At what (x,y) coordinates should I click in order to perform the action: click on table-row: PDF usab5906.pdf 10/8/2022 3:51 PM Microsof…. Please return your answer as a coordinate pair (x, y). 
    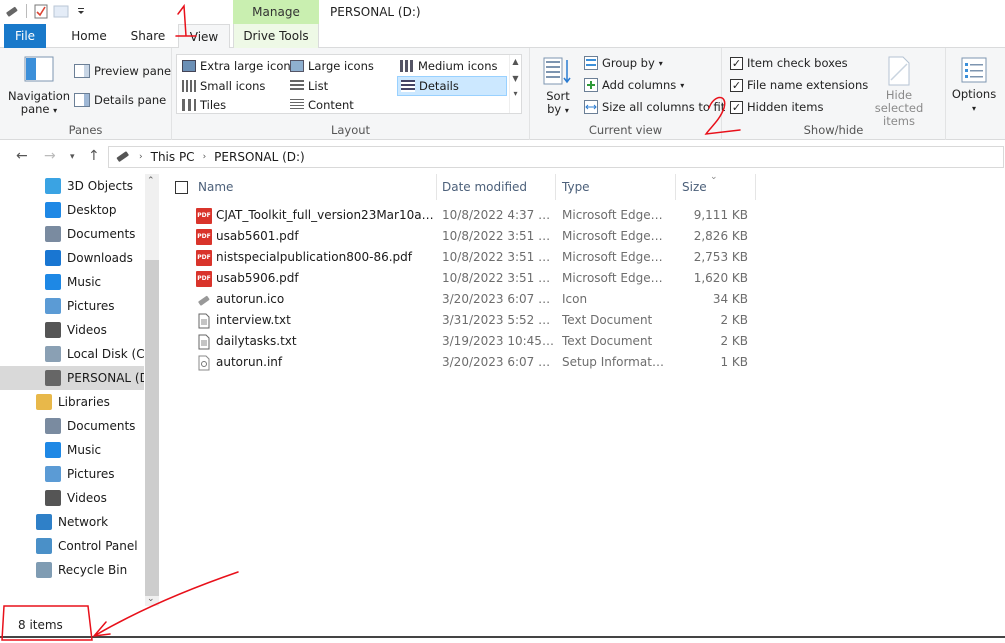
    Looking at the image, I should click on (475, 278).